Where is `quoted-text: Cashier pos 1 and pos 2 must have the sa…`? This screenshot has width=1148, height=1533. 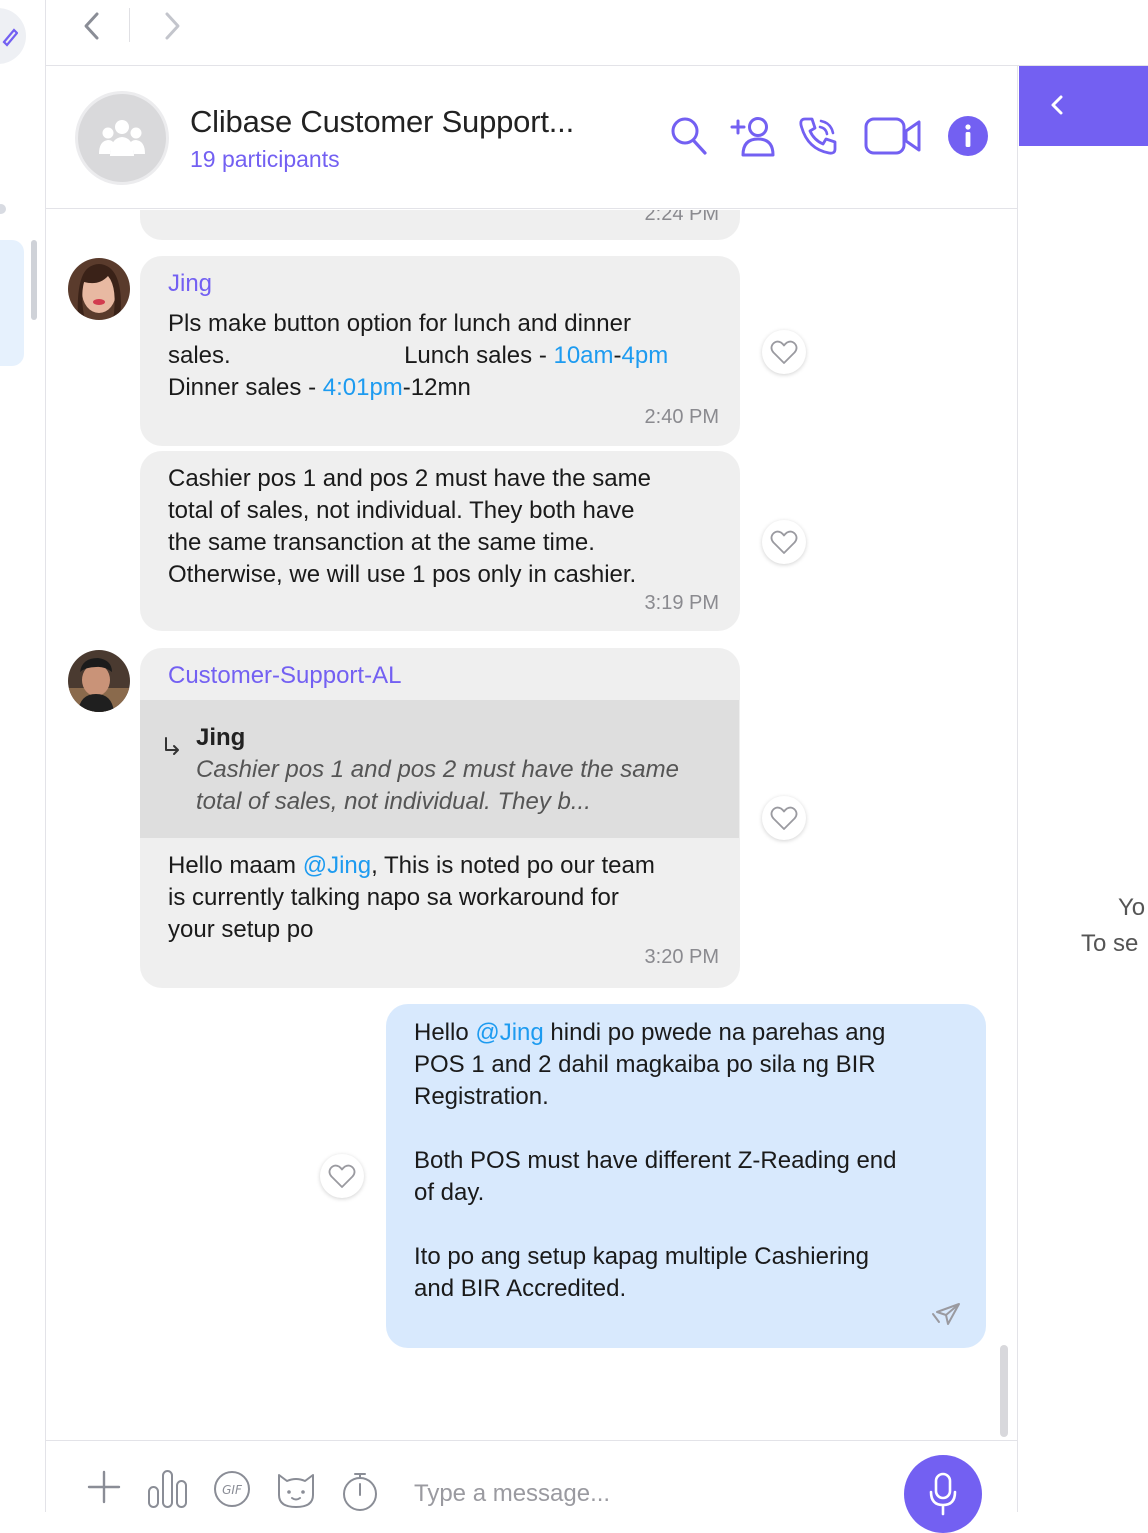 quoted-text: Cashier pos 1 and pos 2 must have the sa… is located at coordinates (437, 785).